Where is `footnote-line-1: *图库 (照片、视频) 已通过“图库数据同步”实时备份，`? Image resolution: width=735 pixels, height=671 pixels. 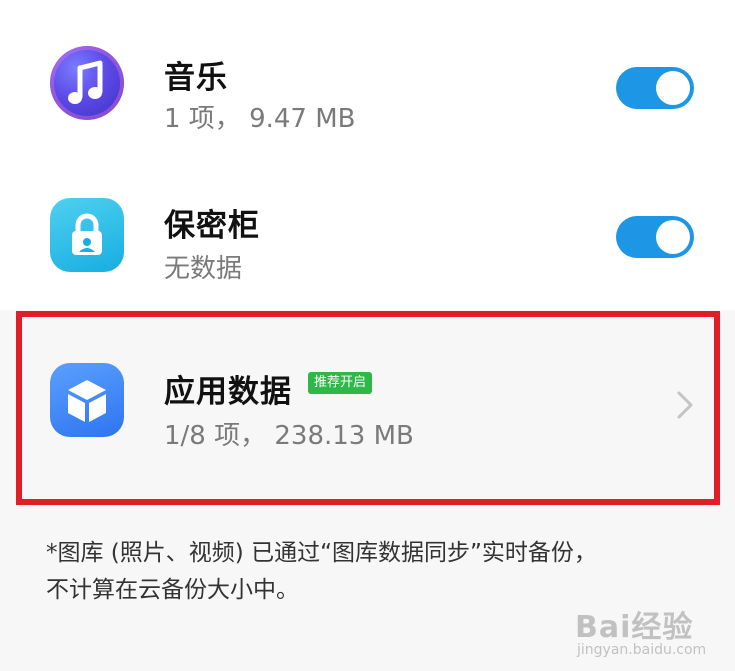 footnote-line-1: *图库 (照片、视频) 已通过“图库数据同步”实时备份， is located at coordinates (321, 553).